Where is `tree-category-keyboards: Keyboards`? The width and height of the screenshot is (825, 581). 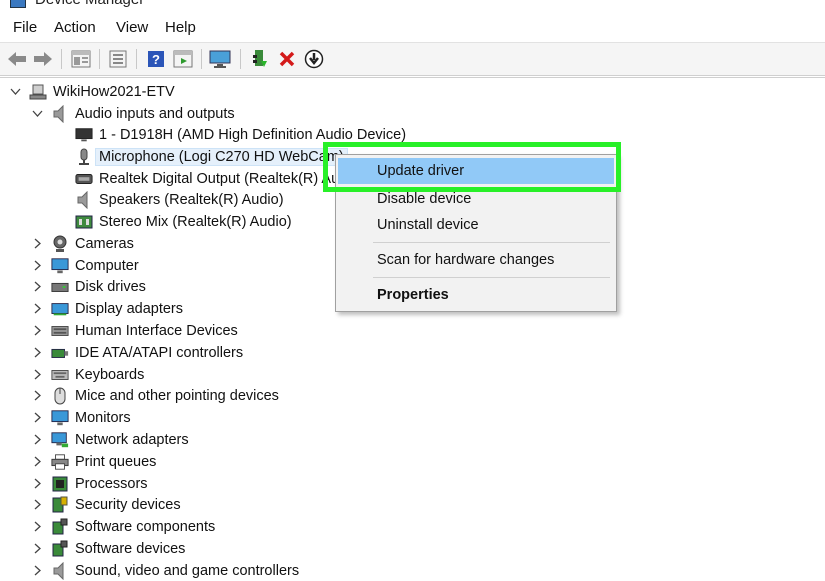
tree-category-keyboards: Keyboards is located at coordinates (87, 374).